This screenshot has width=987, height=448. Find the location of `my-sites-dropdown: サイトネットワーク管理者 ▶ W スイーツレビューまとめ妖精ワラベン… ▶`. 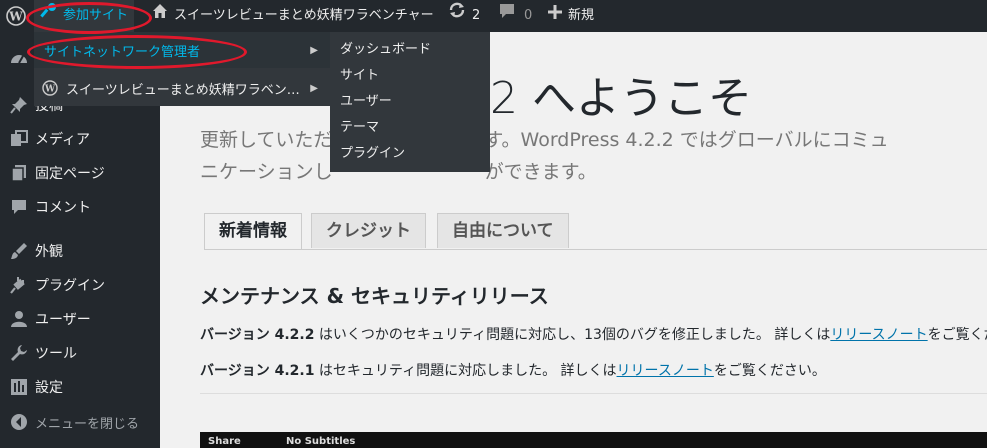

my-sites-dropdown: サイトネットワーク管理者 ▶ W スイーツレビューまとめ妖精ワラベン… ▶ is located at coordinates (182, 69).